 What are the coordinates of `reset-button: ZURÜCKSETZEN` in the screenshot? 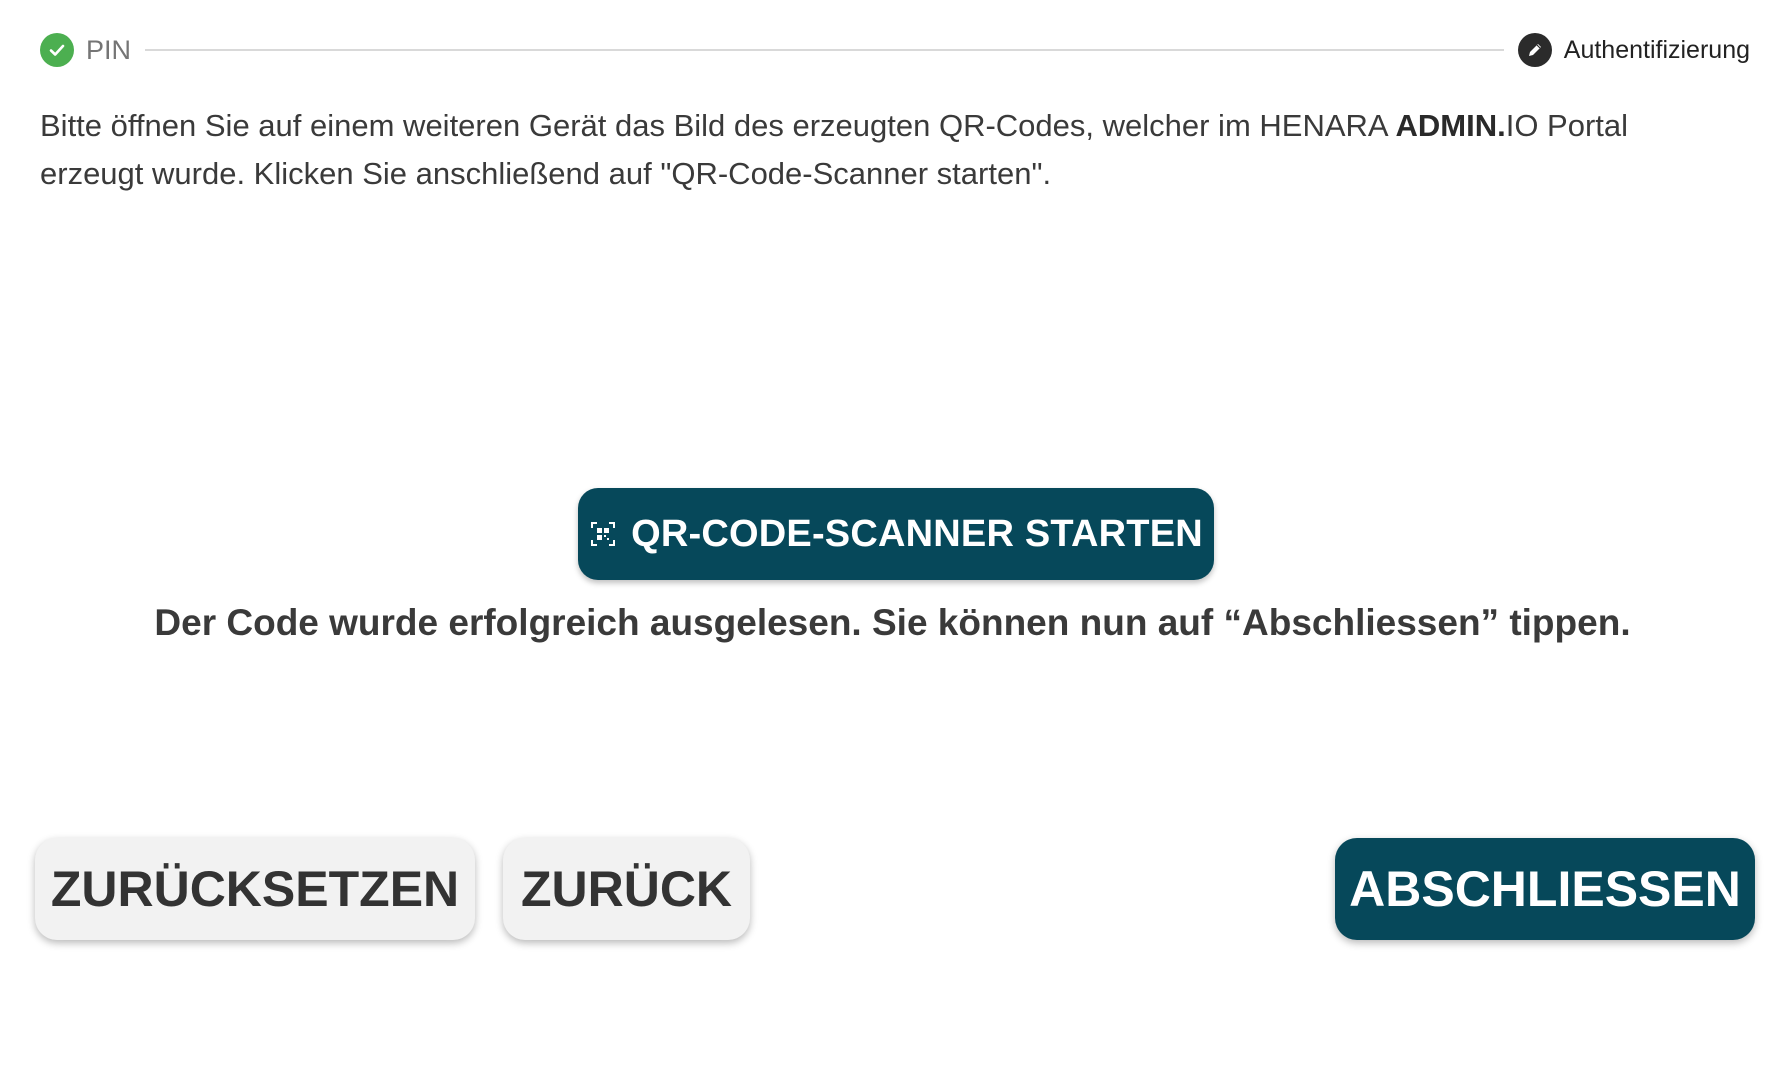 It's located at (255, 889).